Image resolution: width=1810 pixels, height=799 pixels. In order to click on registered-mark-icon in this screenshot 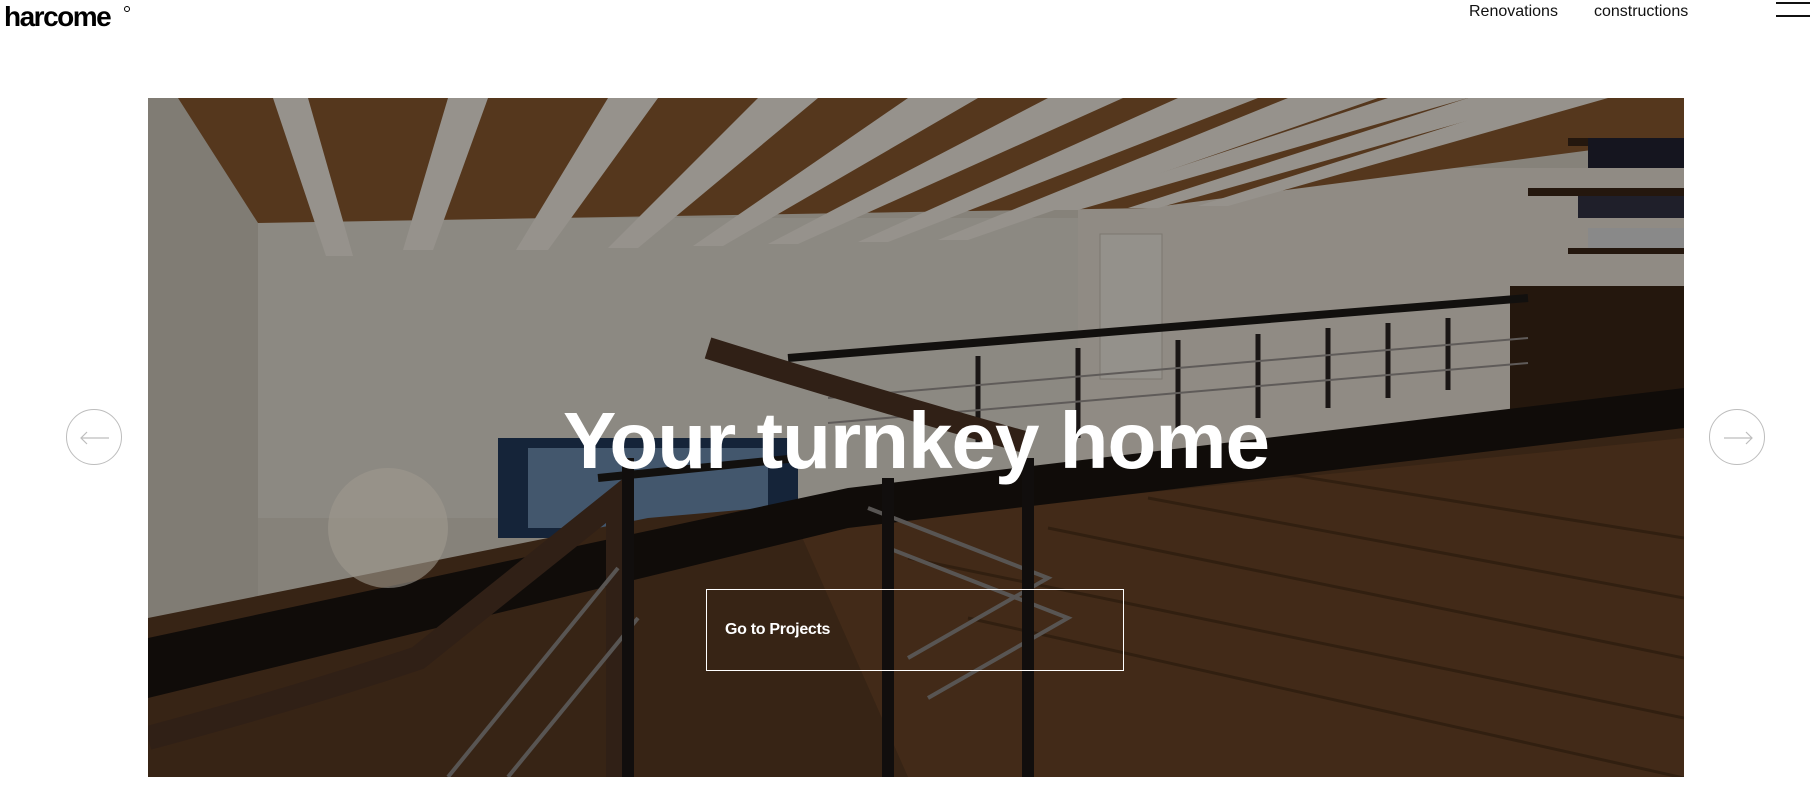, I will do `click(127, 9)`.